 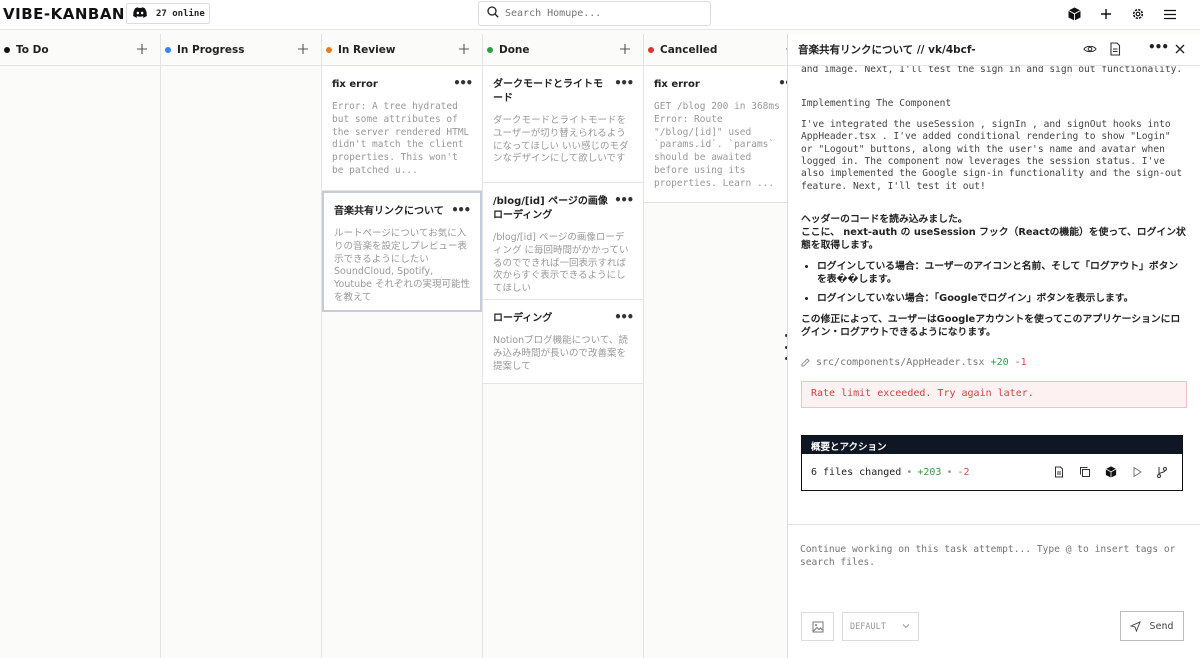 I want to click on send-icon, so click(x=1136, y=626).